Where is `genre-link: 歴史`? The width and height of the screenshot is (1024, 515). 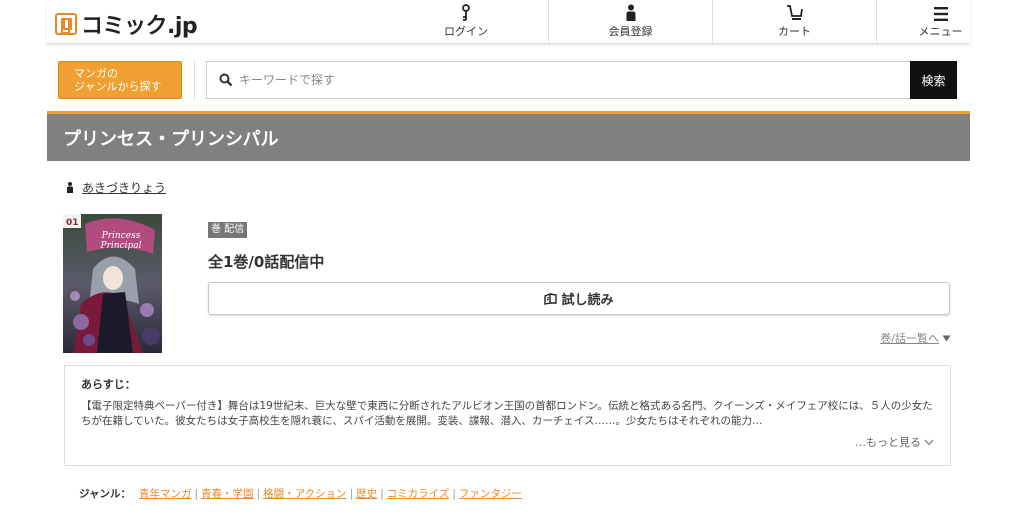 genre-link: 歴史 is located at coordinates (366, 493).